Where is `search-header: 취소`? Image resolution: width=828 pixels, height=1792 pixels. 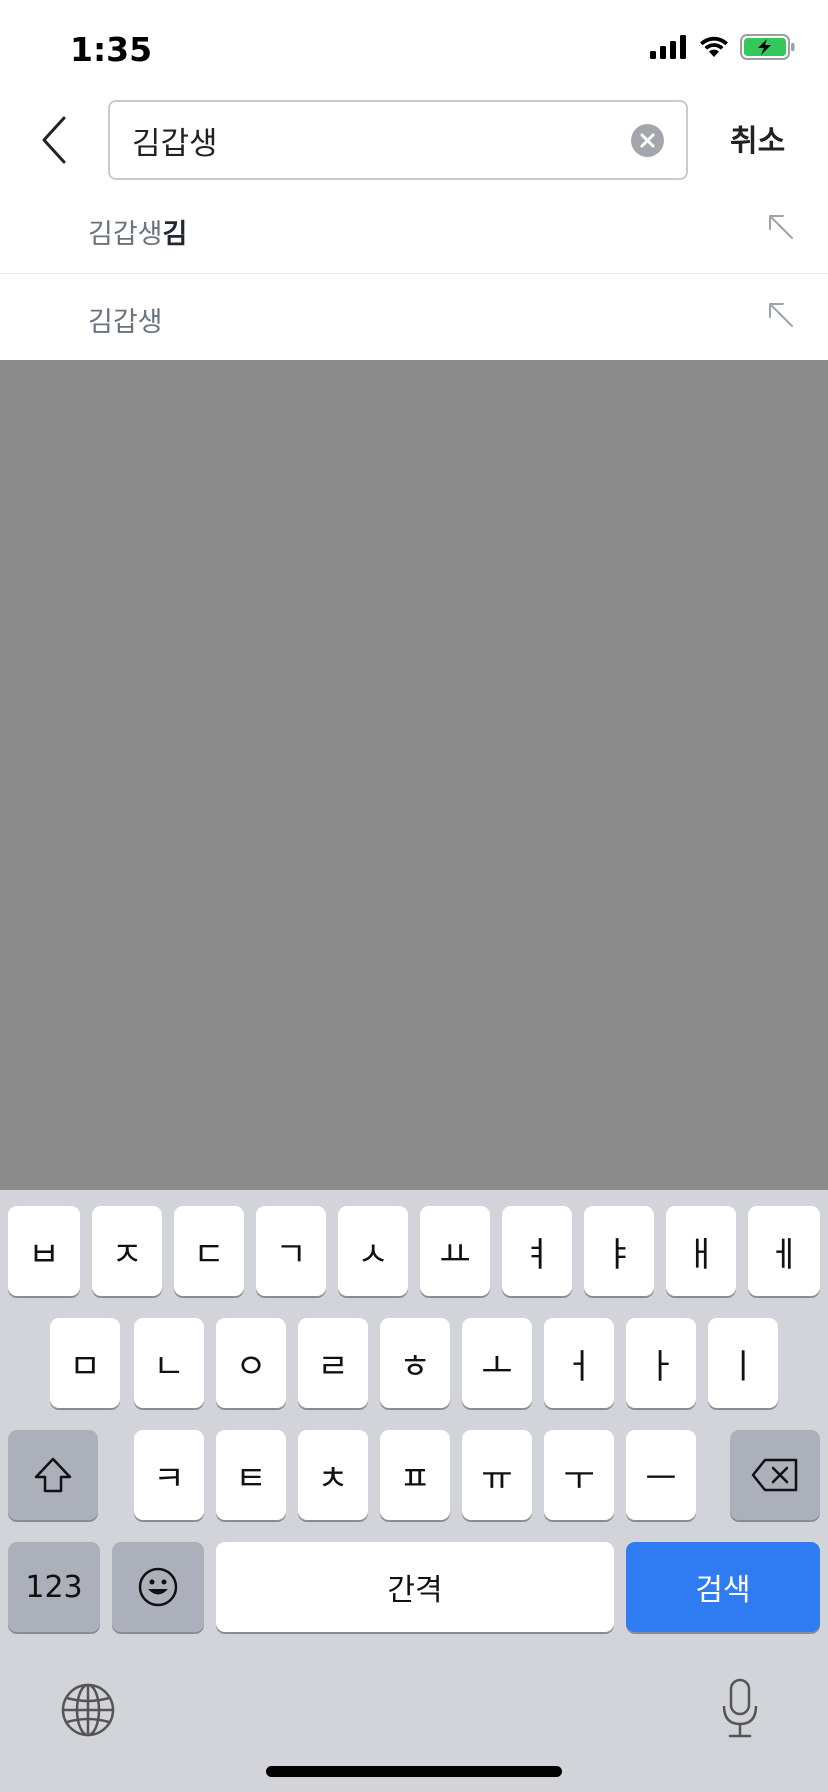
search-header: 취소 is located at coordinates (414, 141).